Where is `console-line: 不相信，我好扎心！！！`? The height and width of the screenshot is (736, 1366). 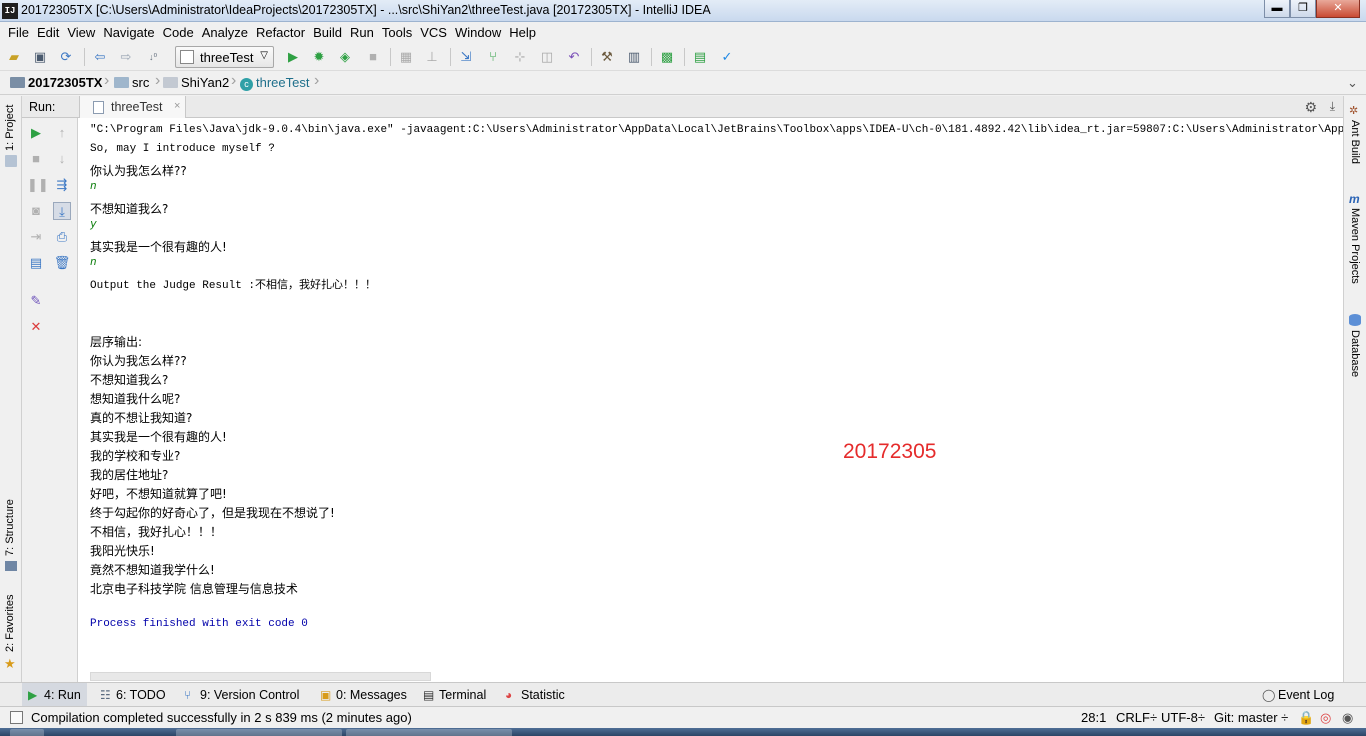
console-line: 不相信，我好扎心！！！ is located at coordinates (156, 532).